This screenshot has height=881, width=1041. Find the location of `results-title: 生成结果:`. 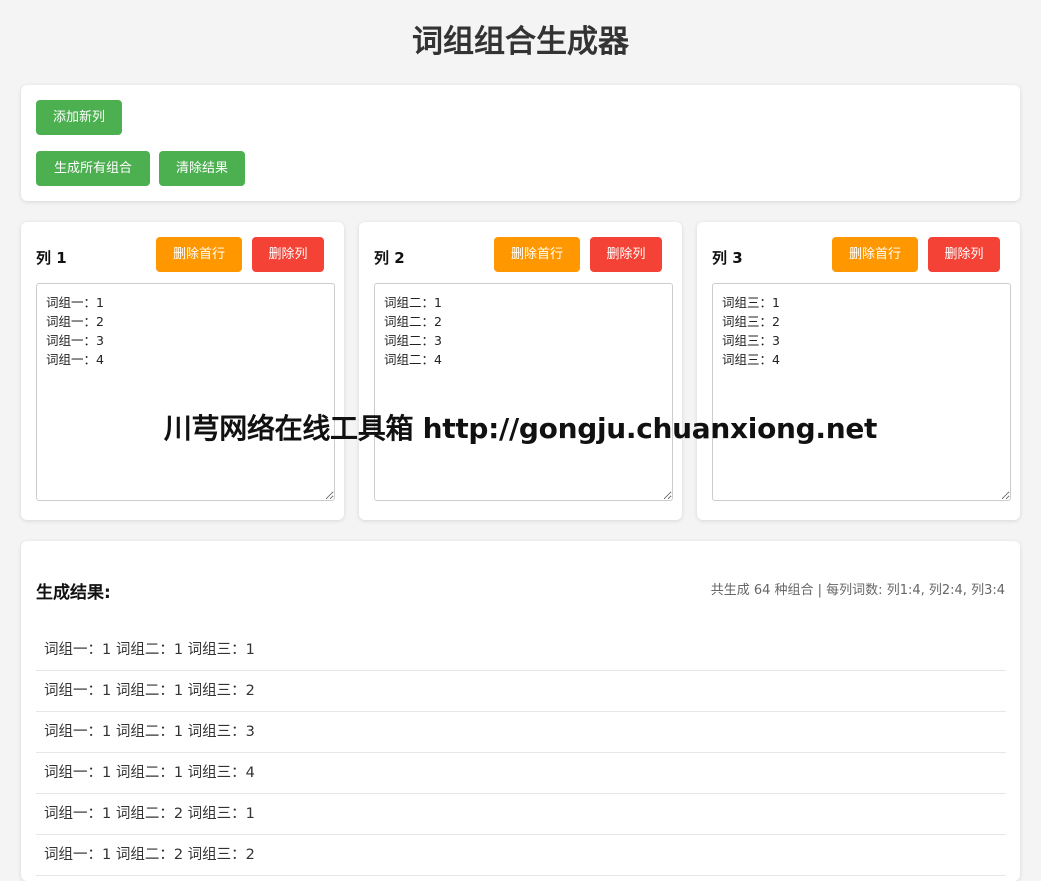

results-title: 生成结果: is located at coordinates (73, 593).